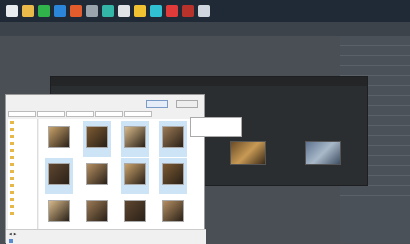 The image size is (410, 244). What do you see at coordinates (60, 11) in the screenshot?
I see `app-blue-icon` at bounding box center [60, 11].